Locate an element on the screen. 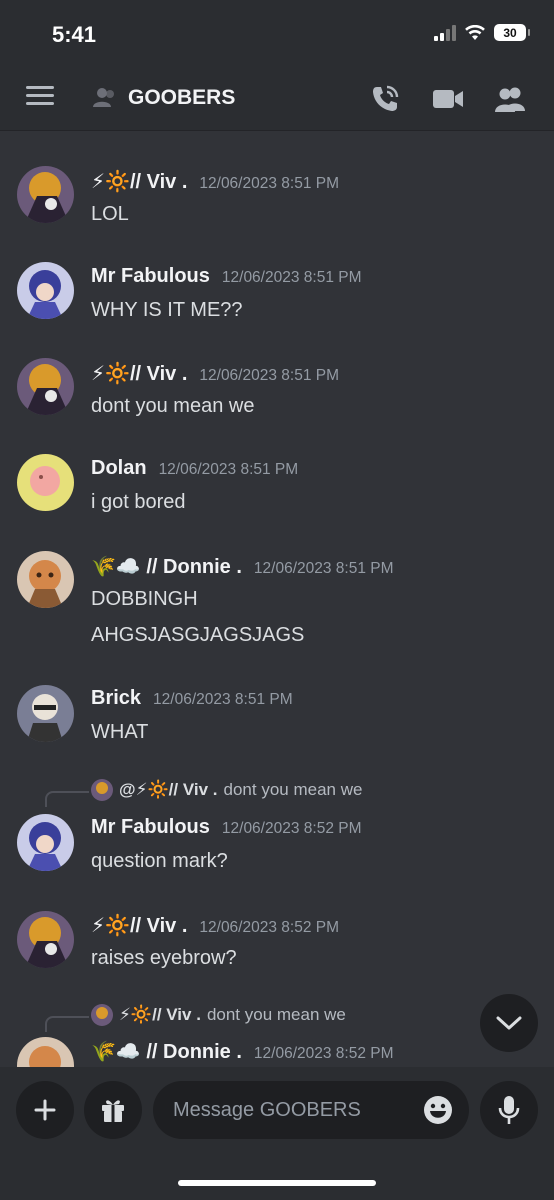 Image resolution: width=554 pixels, height=1200 pixels. channel-header: GOOBERS is located at coordinates (277, 98).